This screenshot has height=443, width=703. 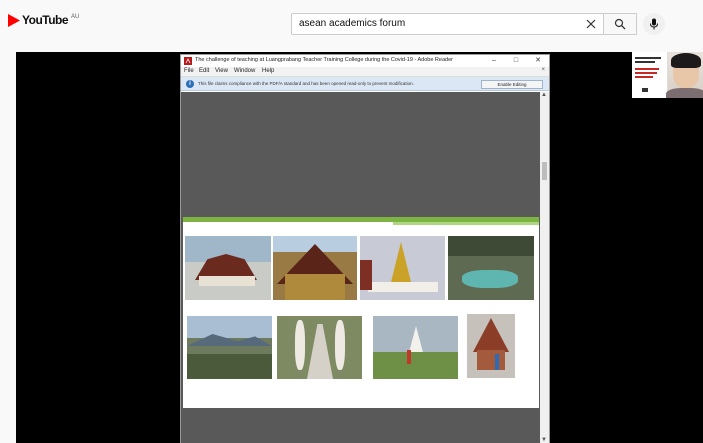 What do you see at coordinates (544, 267) in the screenshot?
I see `vertical-scrollbar: ▲ ▼` at bounding box center [544, 267].